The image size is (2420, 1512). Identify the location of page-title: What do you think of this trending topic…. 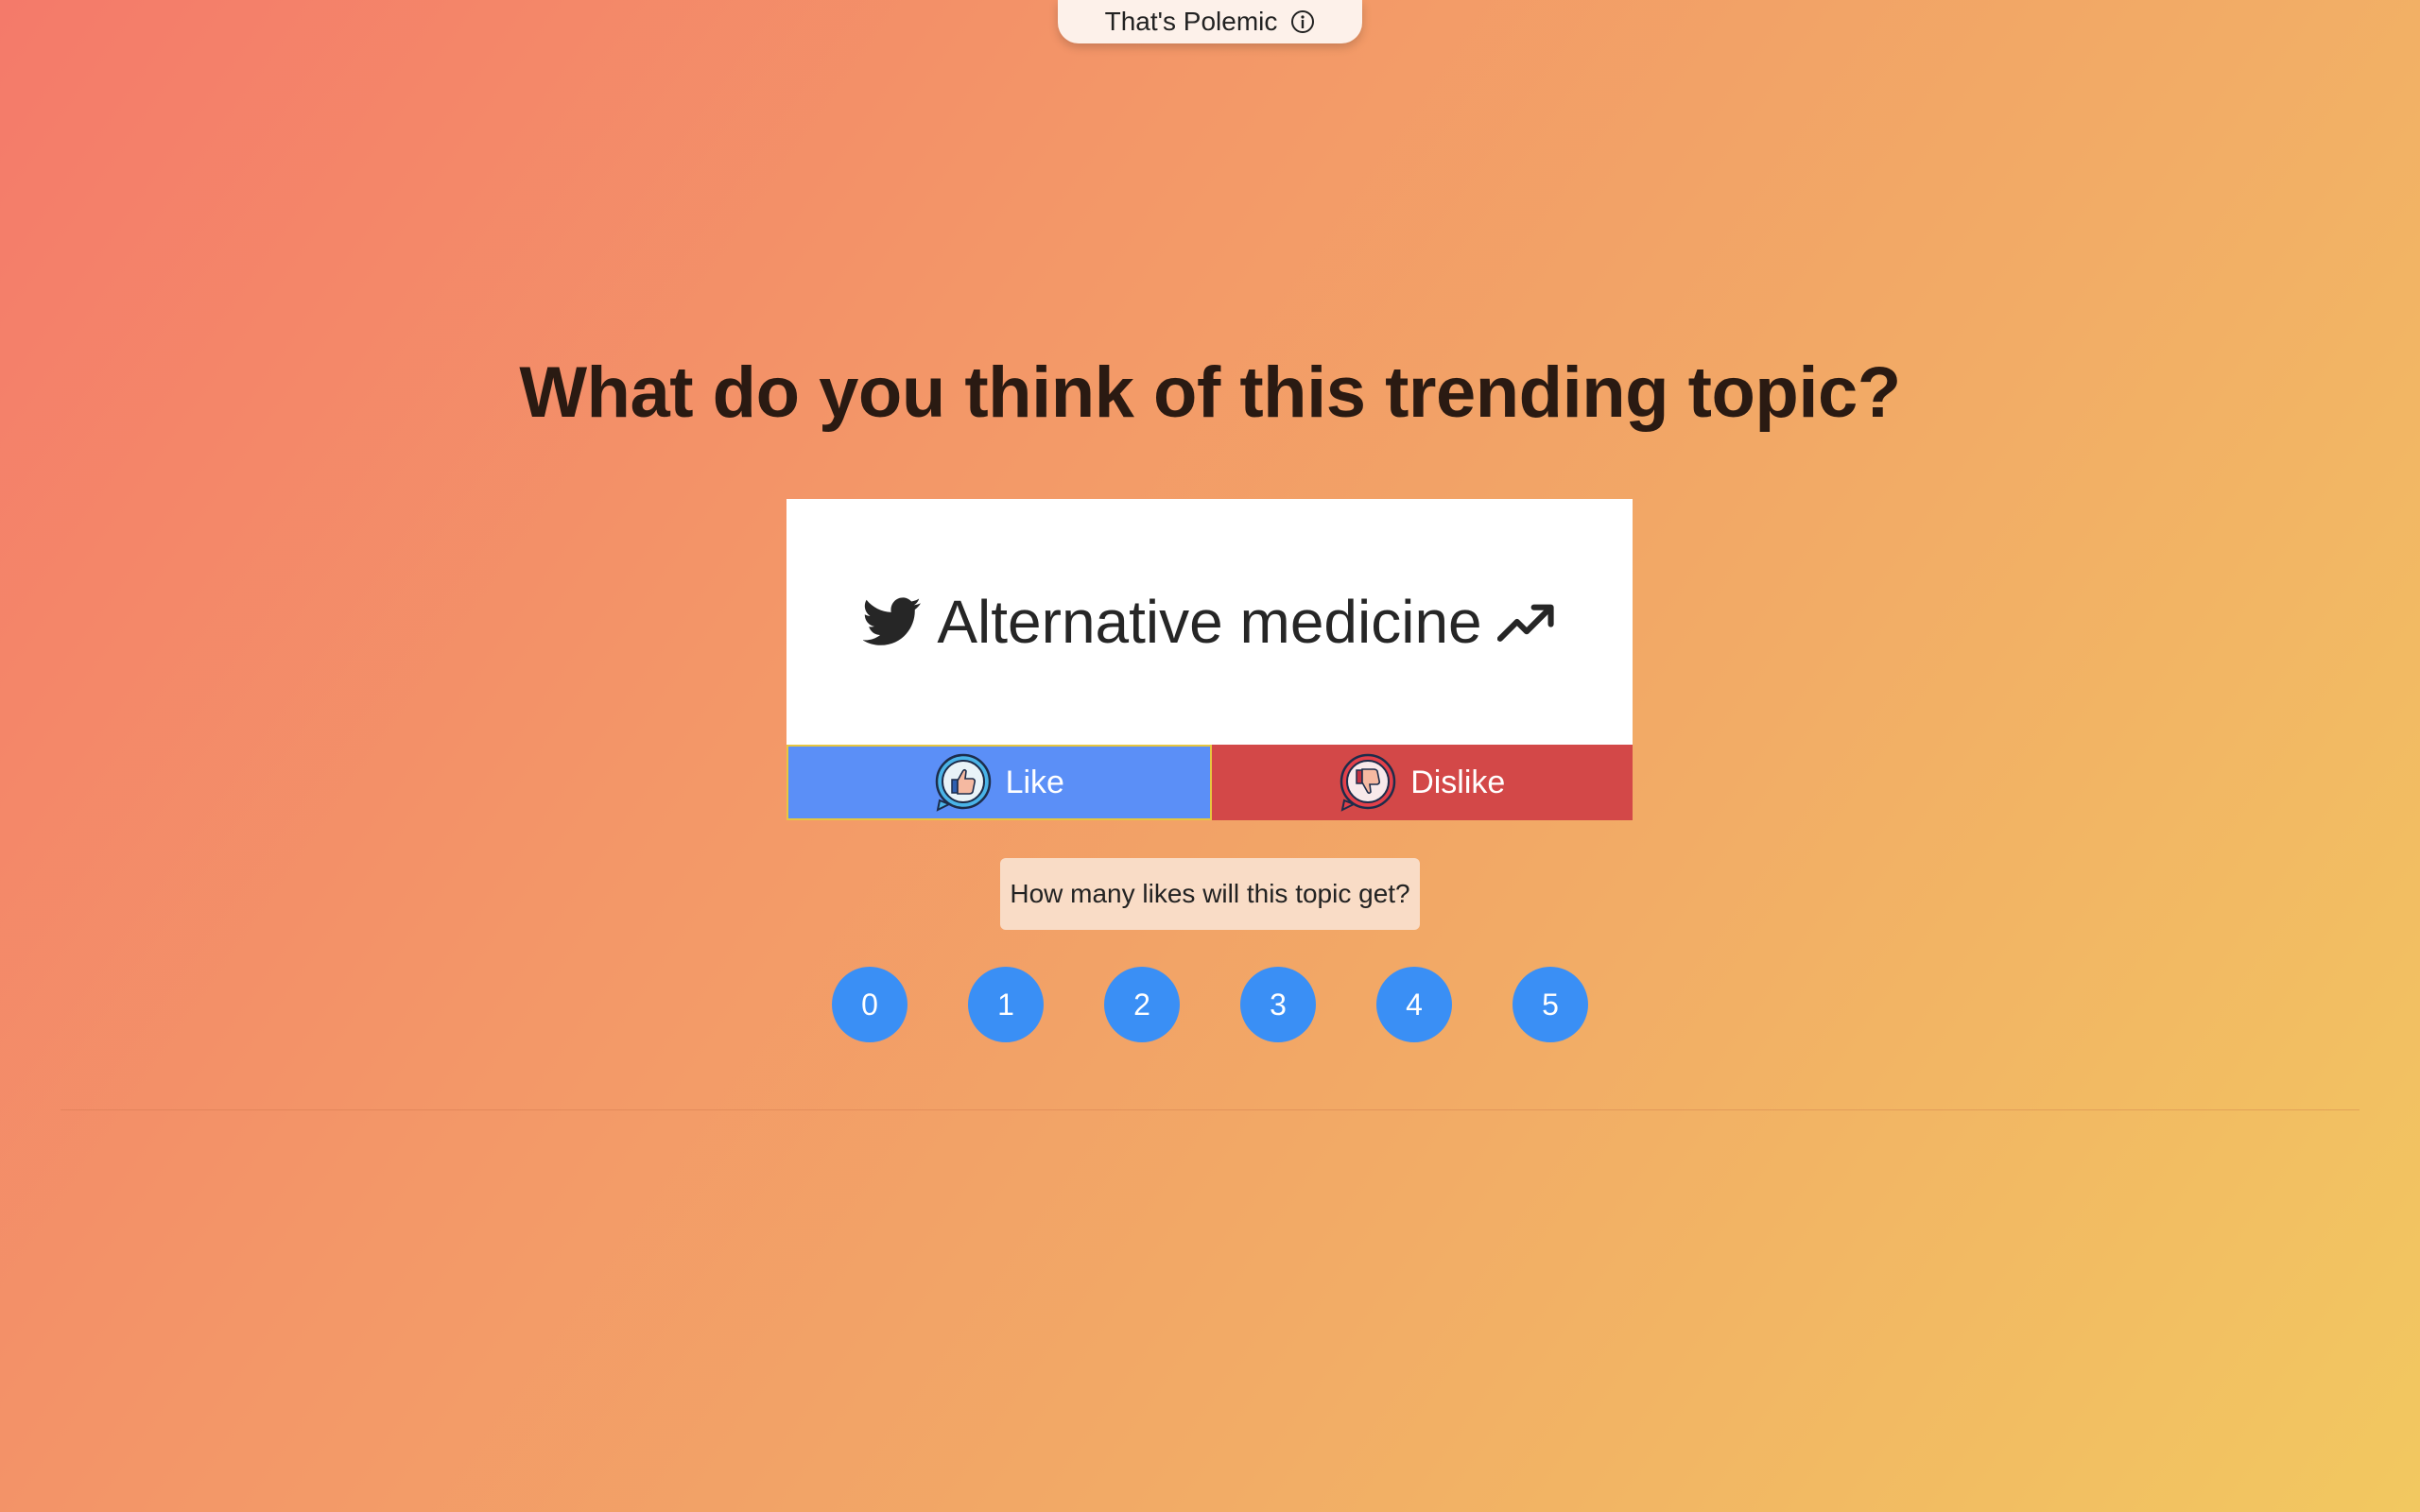
(1210, 392).